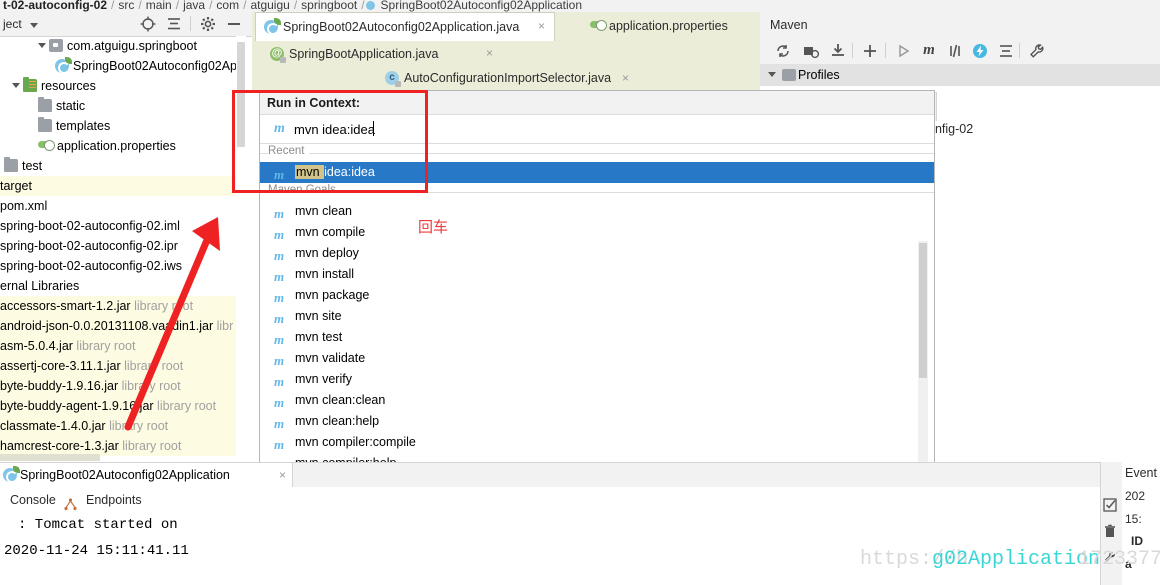  I want to click on gear-icon, so click(208, 24).